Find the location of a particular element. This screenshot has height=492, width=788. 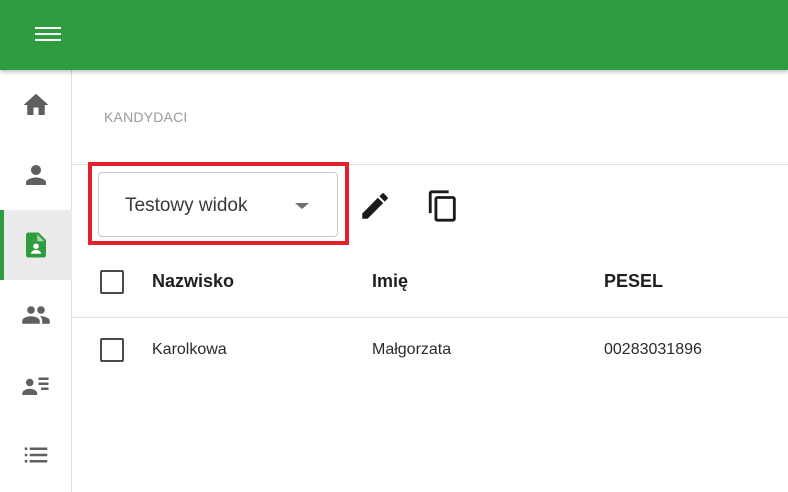

sidebar-item-candidates is located at coordinates (36, 245).